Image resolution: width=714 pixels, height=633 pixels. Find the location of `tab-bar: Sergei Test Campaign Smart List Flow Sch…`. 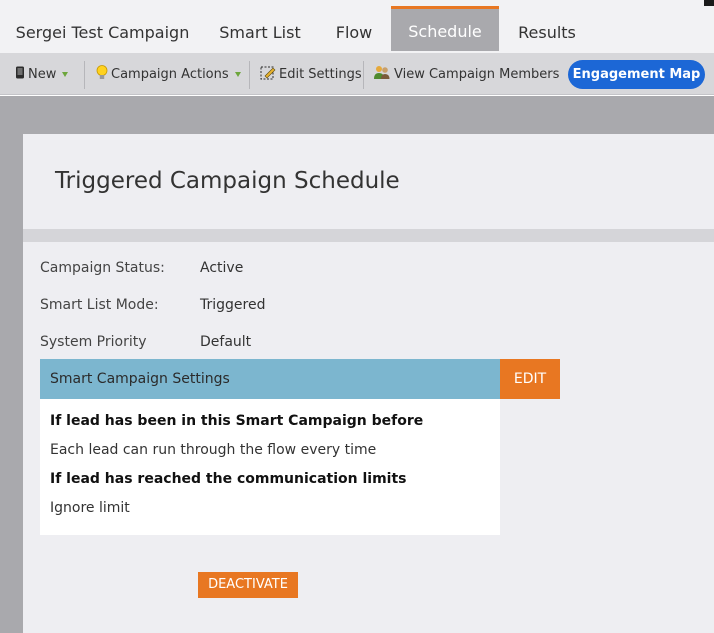

tab-bar: Sergei Test Campaign Smart List Flow Sch… is located at coordinates (357, 26).